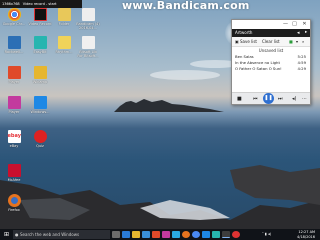 The height and width of the screenshot is (240, 320). What do you see at coordinates (14, 72) in the screenshot?
I see `bar-chart-icon` at bounding box center [14, 72].